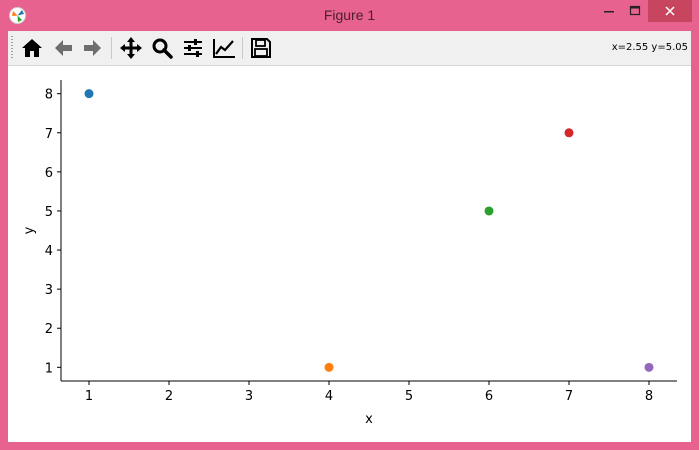 Image resolution: width=699 pixels, height=450 pixels. I want to click on toolbar-grip, so click(12, 48).